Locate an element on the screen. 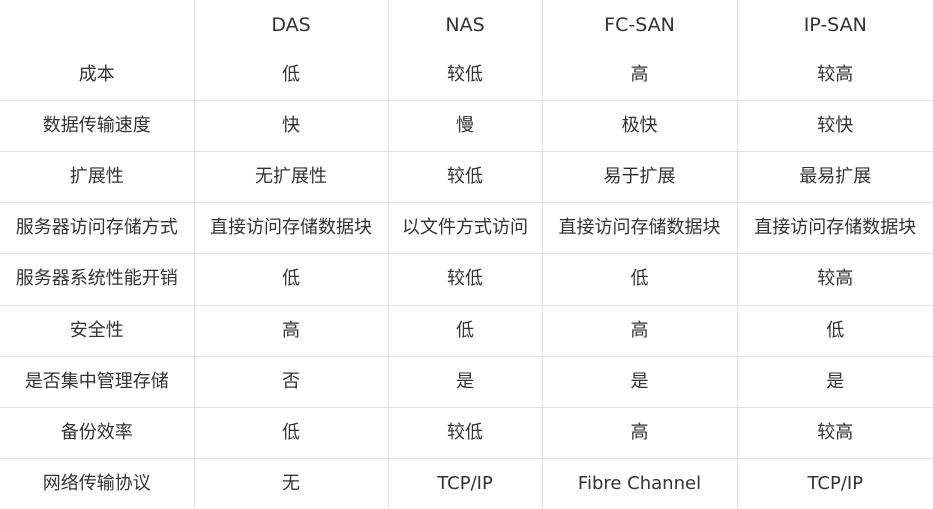 The width and height of the screenshot is (933, 509). header-cell-corner is located at coordinates (97, 25).